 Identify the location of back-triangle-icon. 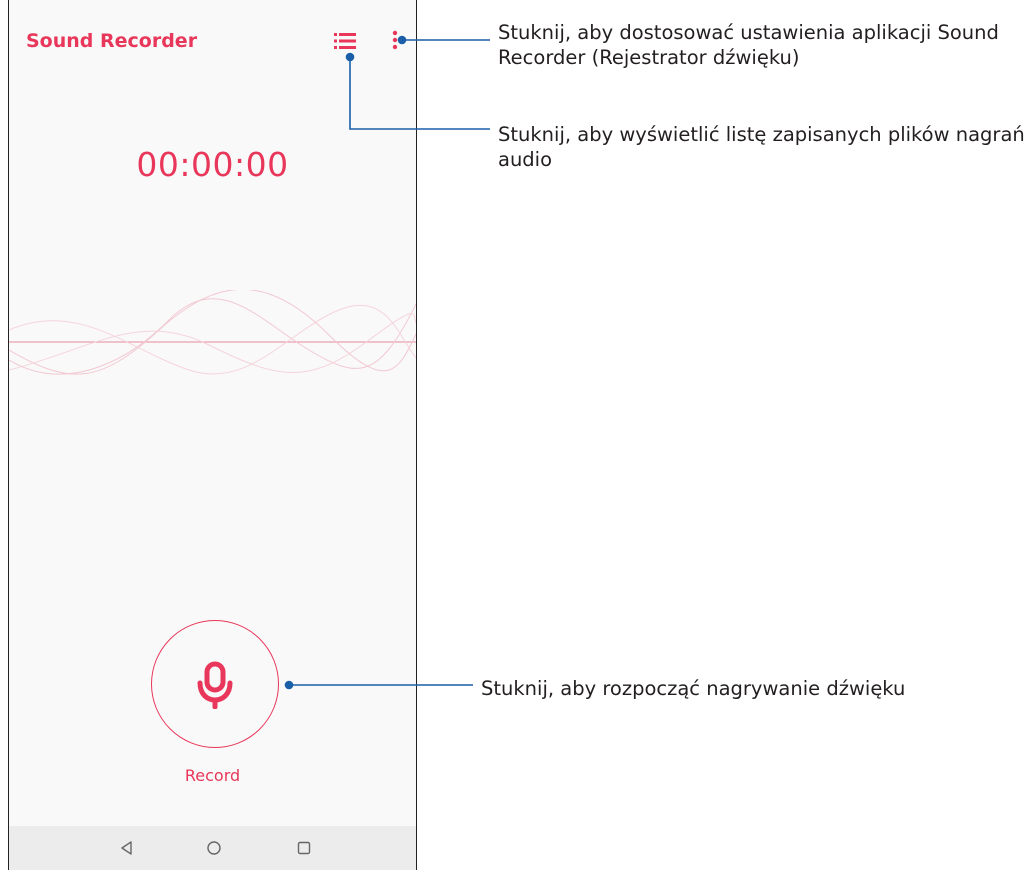
(127, 848).